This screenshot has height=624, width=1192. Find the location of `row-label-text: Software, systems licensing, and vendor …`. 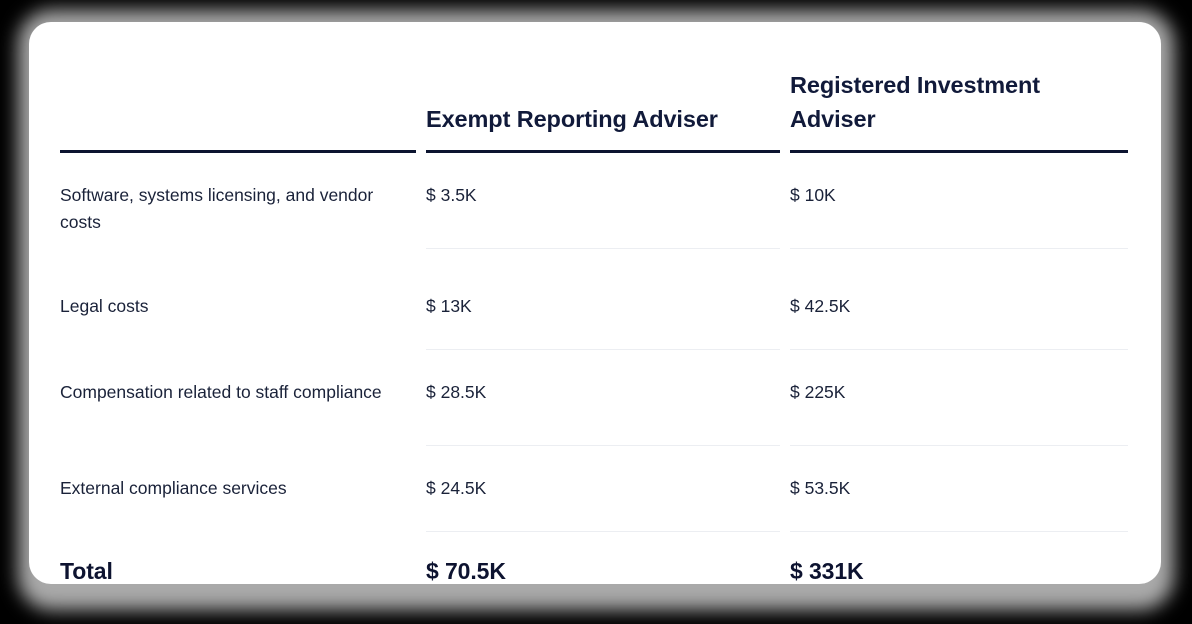

row-label-text: Software, systems licensing, and vendor … is located at coordinates (217, 208).